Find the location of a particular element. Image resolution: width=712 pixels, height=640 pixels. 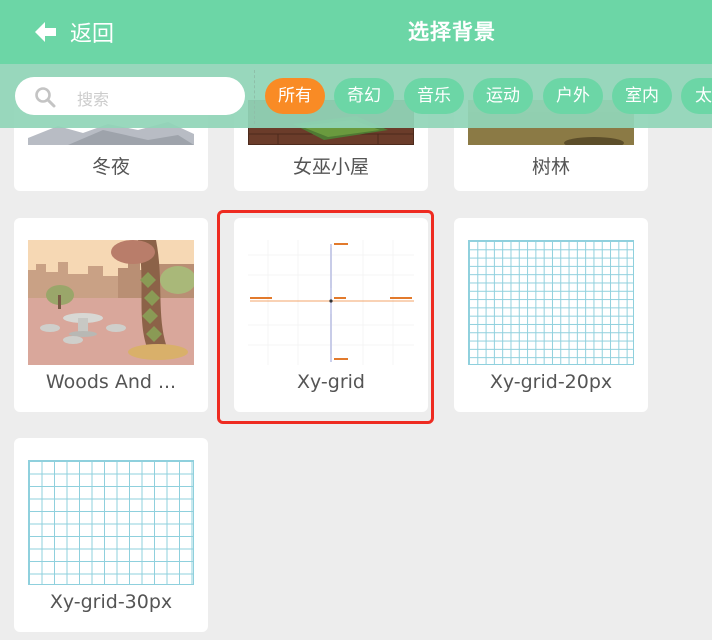

background-card-xy-grid-20px: Xy-grid-20px is located at coordinates (551, 315).